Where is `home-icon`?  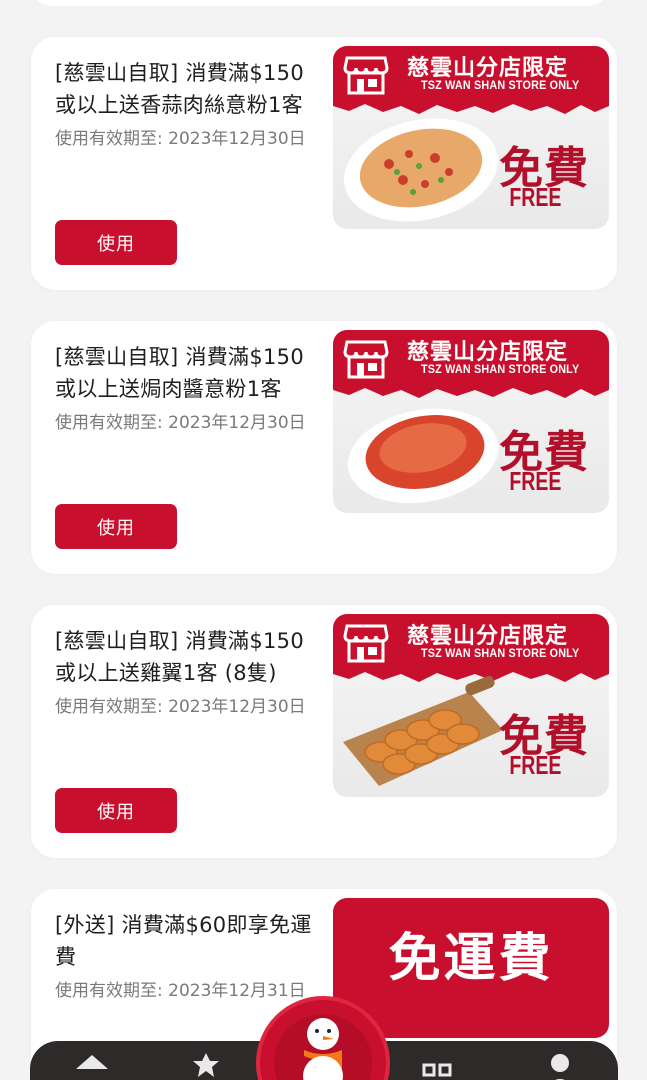
home-icon is located at coordinates (92, 1063).